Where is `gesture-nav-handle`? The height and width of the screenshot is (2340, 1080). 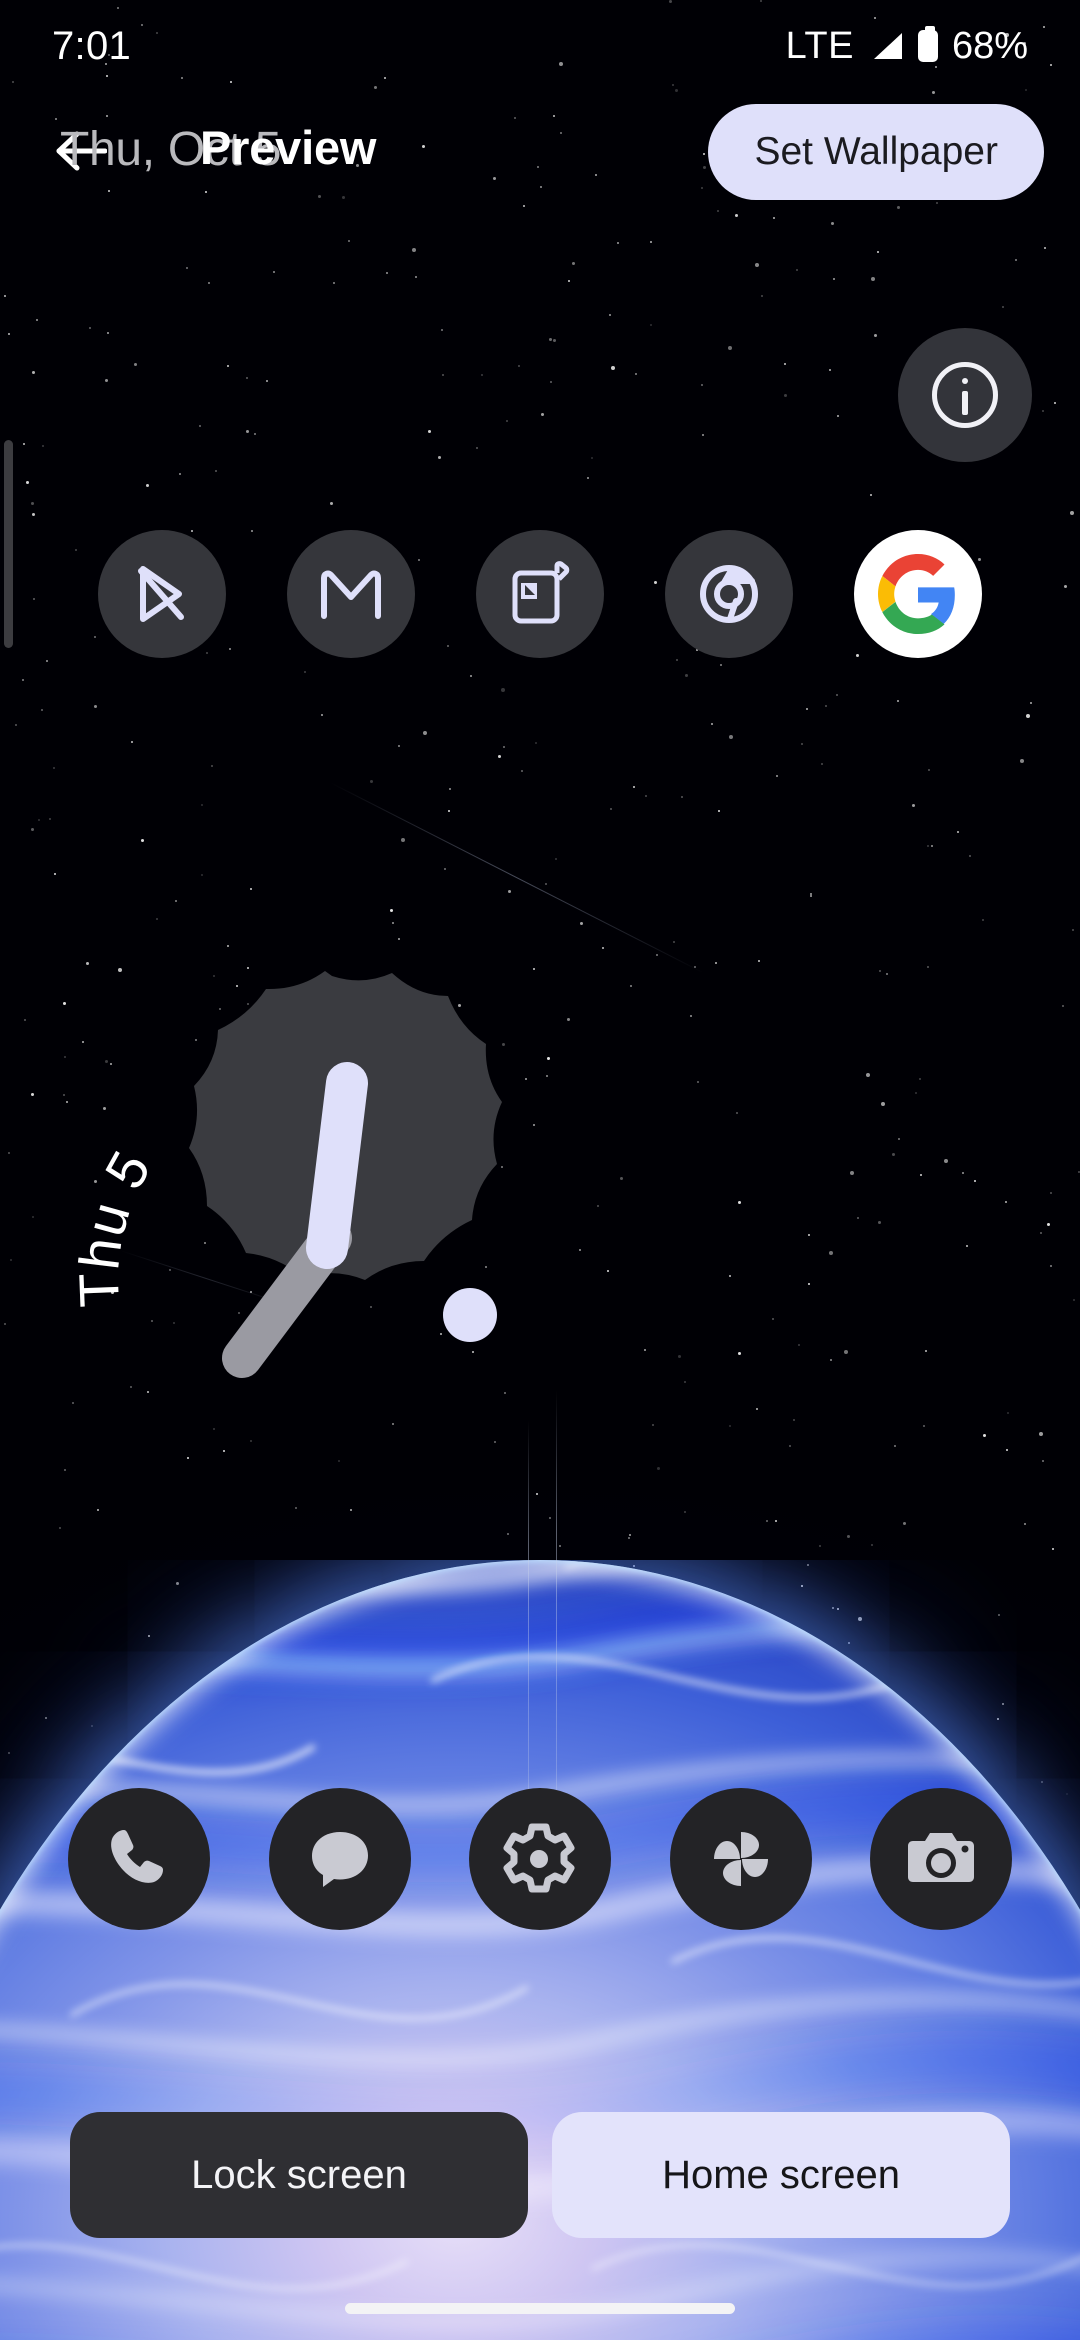 gesture-nav-handle is located at coordinates (540, 2308).